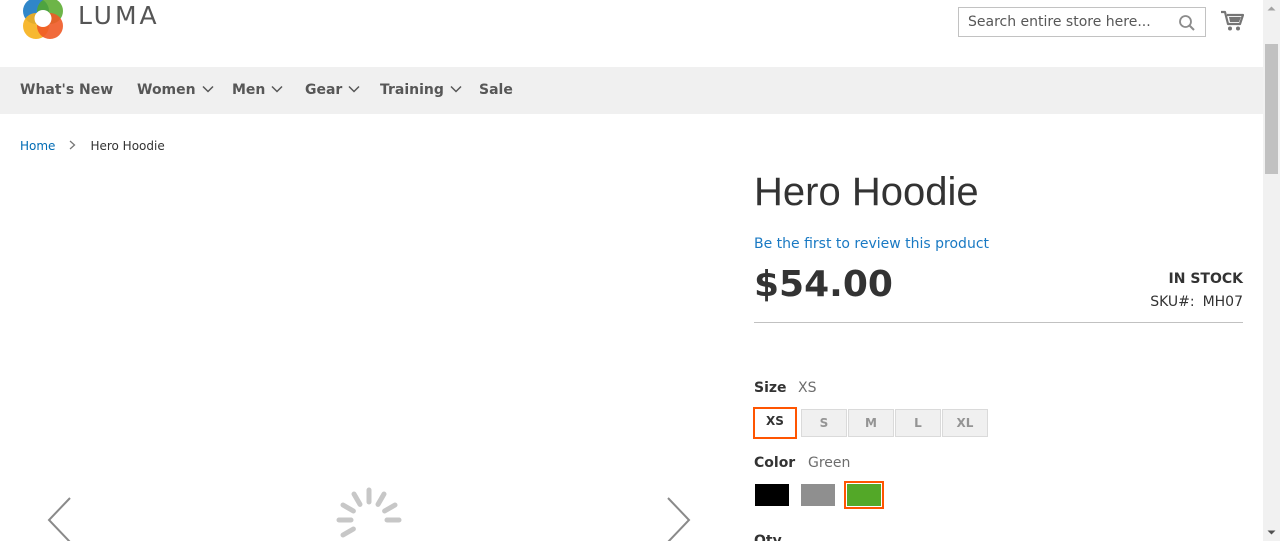 Image resolution: width=1280 pixels, height=541 pixels. What do you see at coordinates (678, 519) in the screenshot?
I see `gallery-next-arrow-icon` at bounding box center [678, 519].